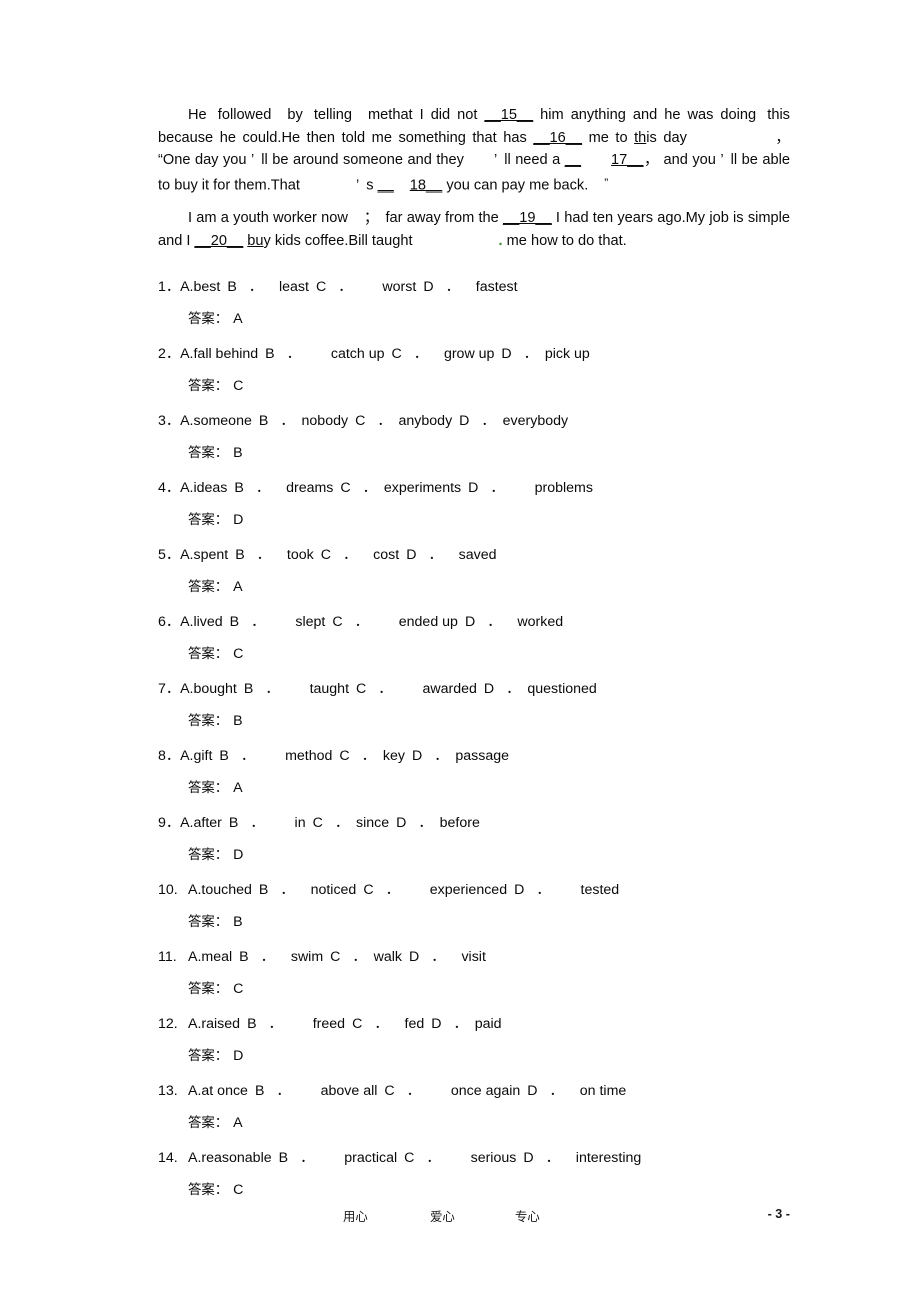  Describe the element at coordinates (278, 622) in the screenshot. I see `option-choice: B ． slept` at that location.